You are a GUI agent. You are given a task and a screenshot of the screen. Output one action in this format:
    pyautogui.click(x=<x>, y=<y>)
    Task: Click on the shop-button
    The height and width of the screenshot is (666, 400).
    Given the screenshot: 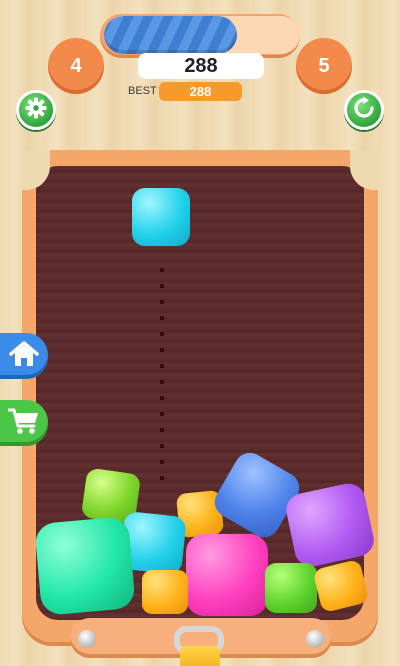 What is the action you would take?
    pyautogui.click(x=24, y=423)
    